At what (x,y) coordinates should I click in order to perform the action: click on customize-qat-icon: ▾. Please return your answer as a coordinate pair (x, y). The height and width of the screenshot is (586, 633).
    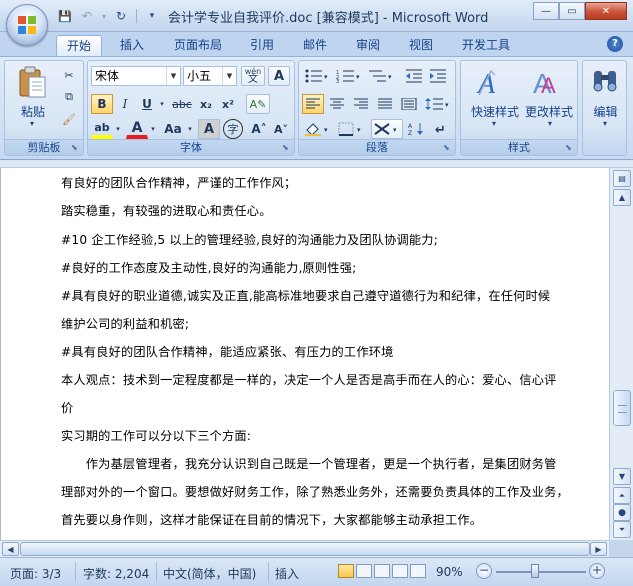
    Looking at the image, I should click on (152, 16).